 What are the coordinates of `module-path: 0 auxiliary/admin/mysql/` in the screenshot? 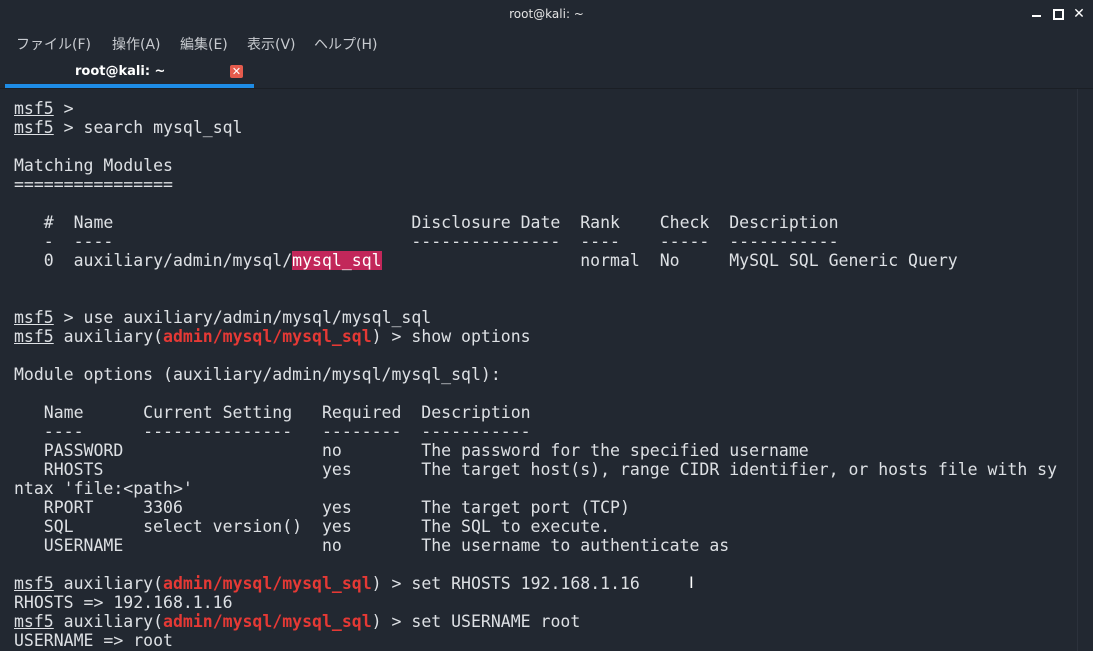 It's located at (153, 260).